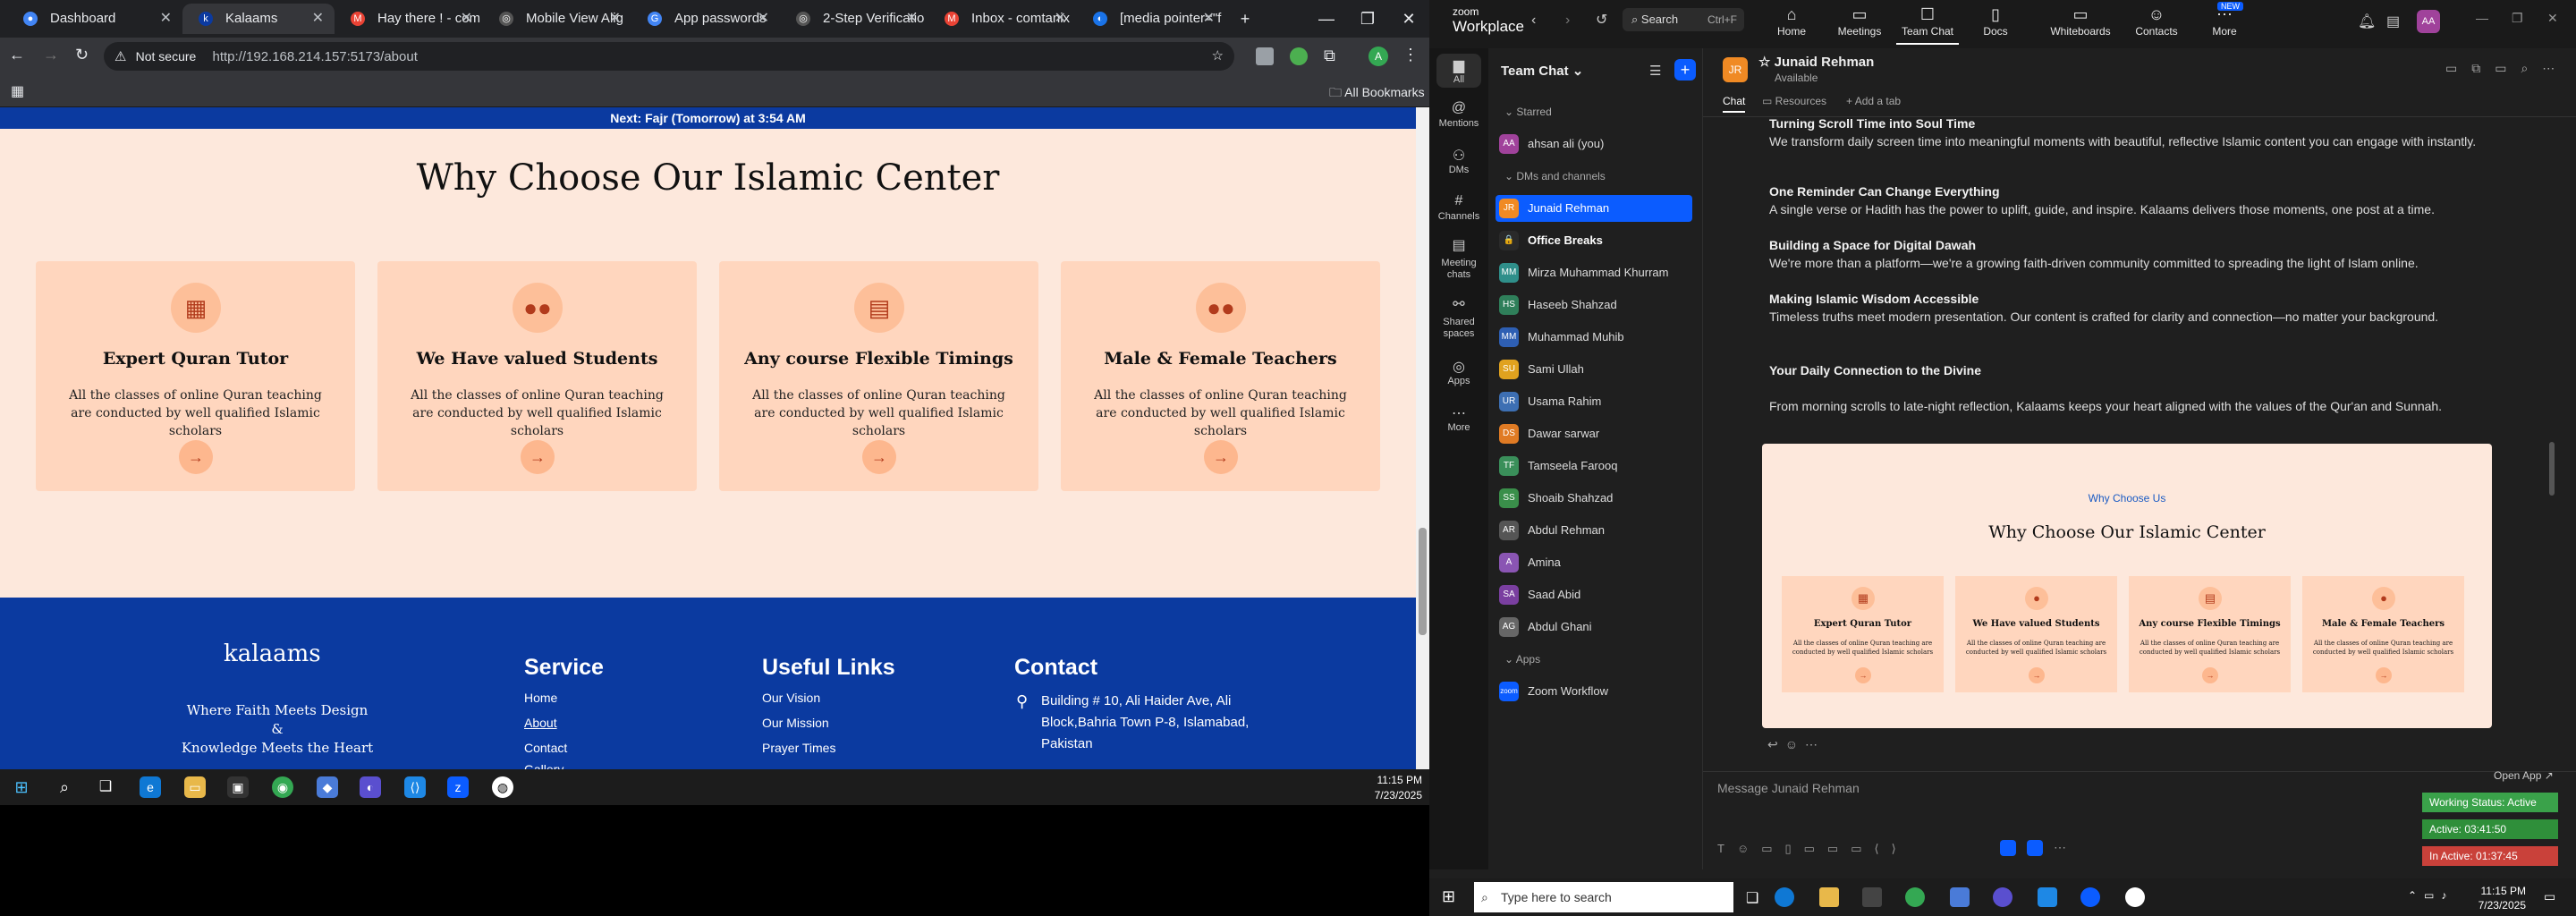 This screenshot has width=2576, height=916. Describe the element at coordinates (795, 723) in the screenshot. I see `footer-link-mission: Our Mission` at that location.